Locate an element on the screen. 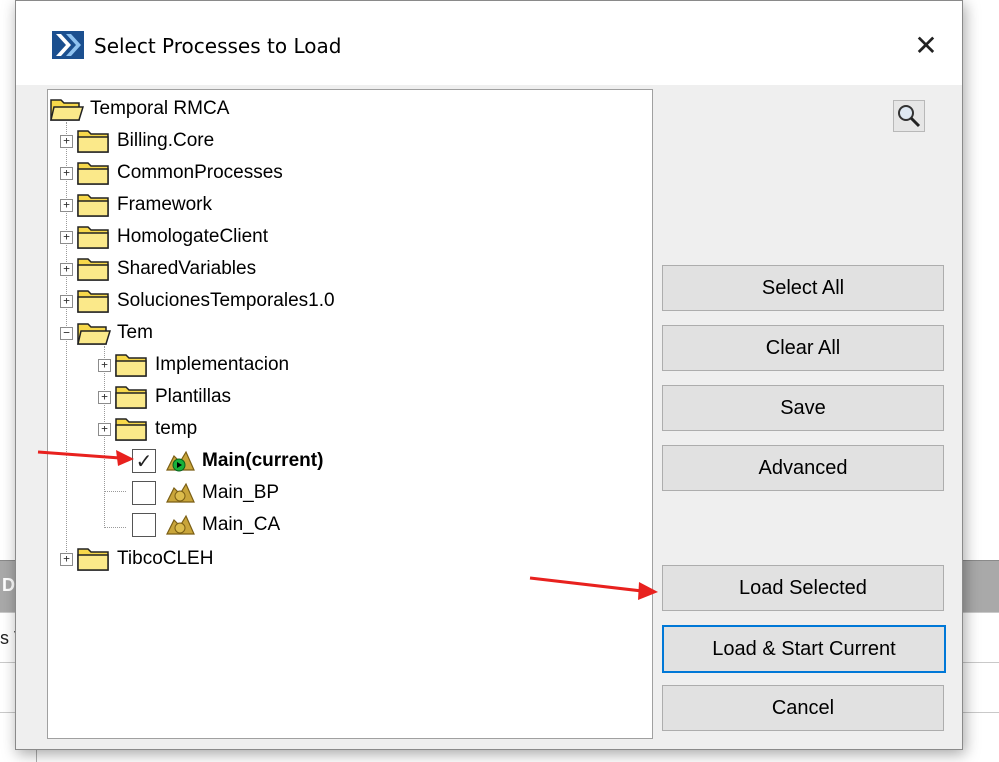  app-logo-icon is located at coordinates (68, 45).